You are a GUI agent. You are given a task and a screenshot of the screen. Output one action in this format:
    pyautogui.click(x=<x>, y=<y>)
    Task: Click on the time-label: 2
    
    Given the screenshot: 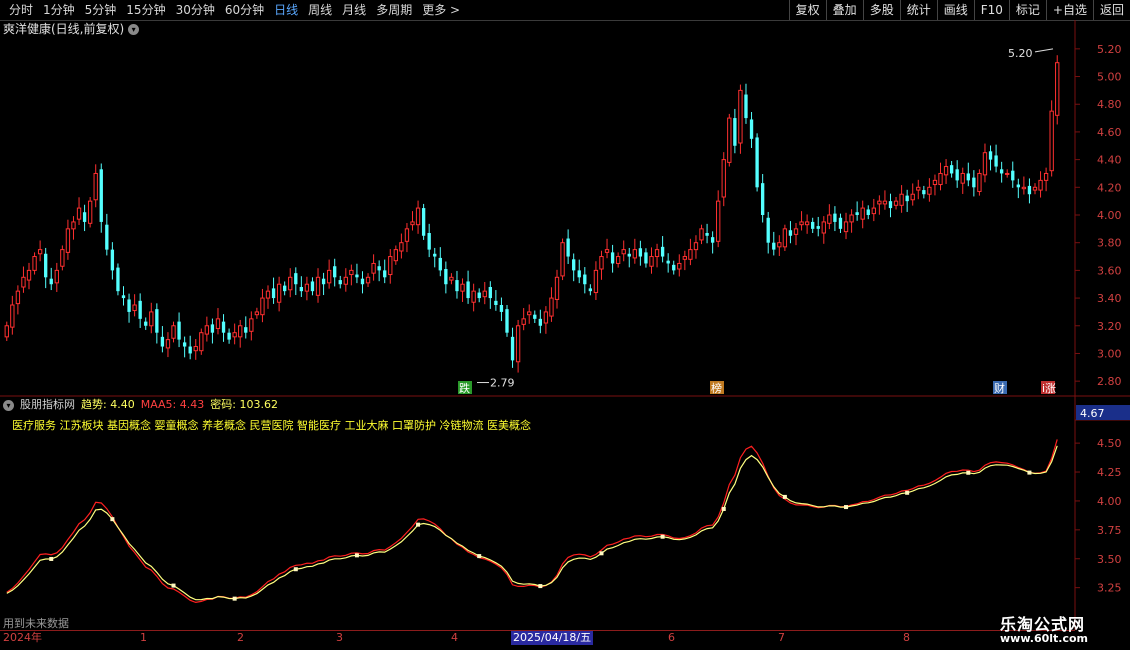 What is the action you would take?
    pyautogui.click(x=240, y=637)
    